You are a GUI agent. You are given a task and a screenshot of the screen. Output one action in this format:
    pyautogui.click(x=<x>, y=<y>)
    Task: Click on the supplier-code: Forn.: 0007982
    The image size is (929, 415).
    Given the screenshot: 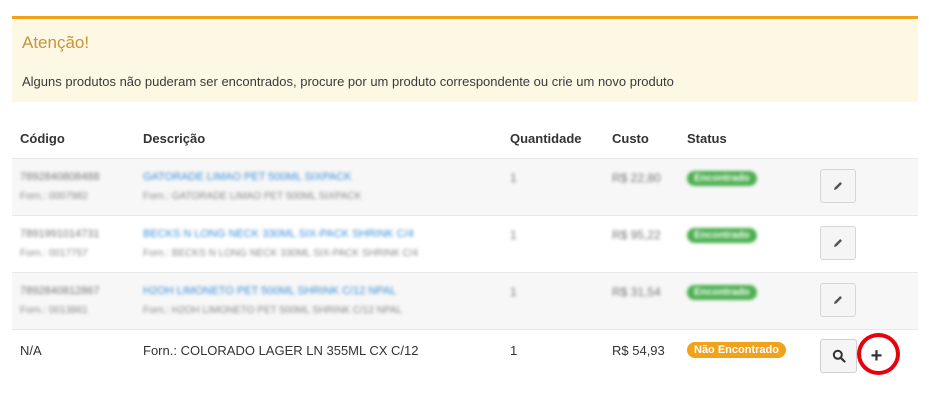 What is the action you would take?
    pyautogui.click(x=54, y=196)
    